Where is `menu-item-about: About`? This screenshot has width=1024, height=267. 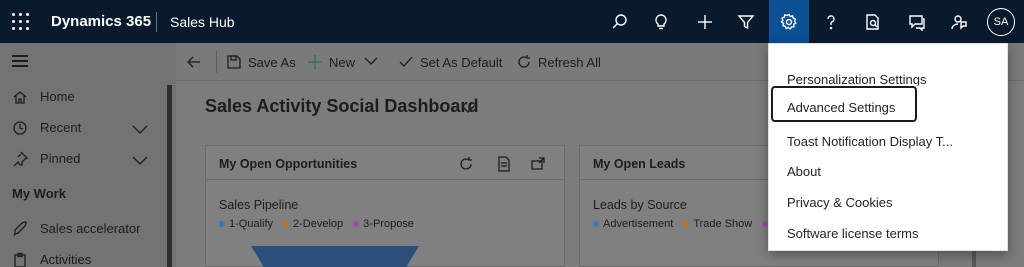 menu-item-about: About is located at coordinates (889, 167).